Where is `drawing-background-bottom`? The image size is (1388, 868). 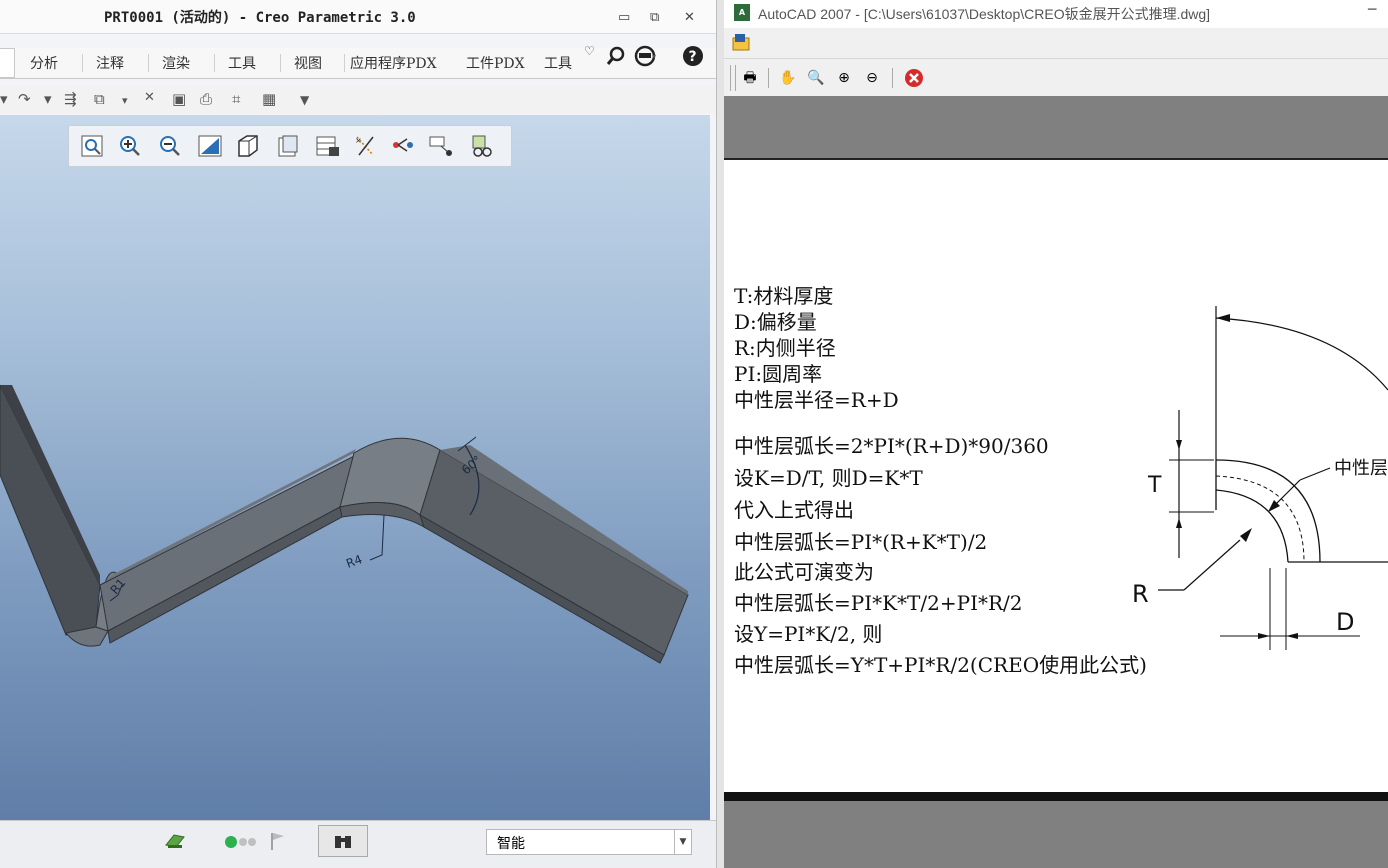 drawing-background-bottom is located at coordinates (1056, 834).